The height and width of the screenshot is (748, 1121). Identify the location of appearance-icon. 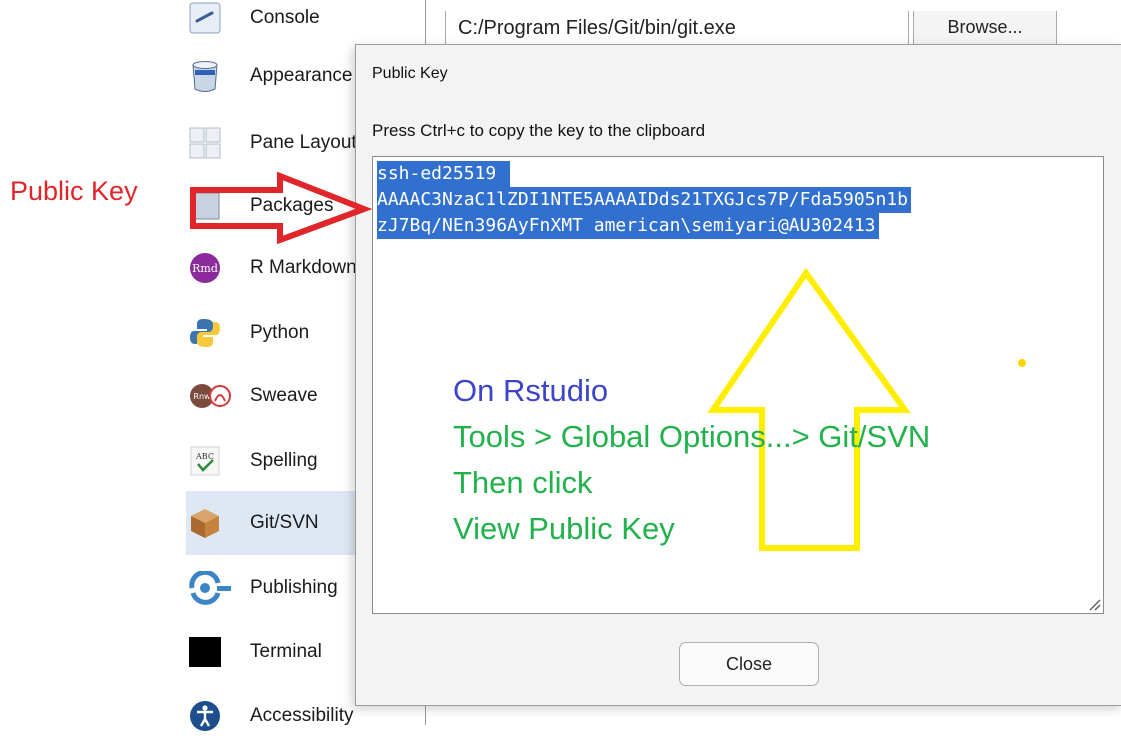
(205, 76).